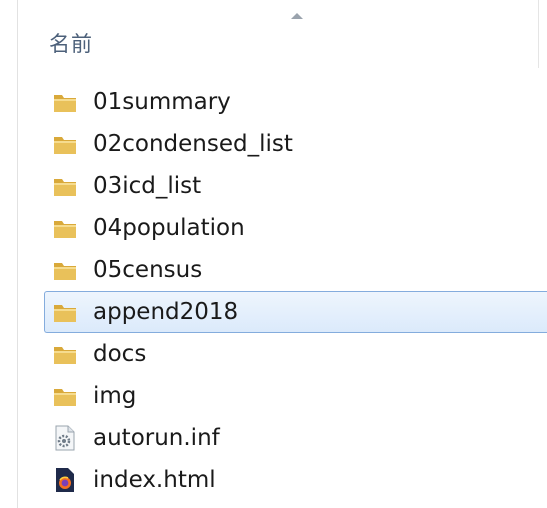 The width and height of the screenshot is (547, 508). I want to click on column-separator, so click(538, 34).